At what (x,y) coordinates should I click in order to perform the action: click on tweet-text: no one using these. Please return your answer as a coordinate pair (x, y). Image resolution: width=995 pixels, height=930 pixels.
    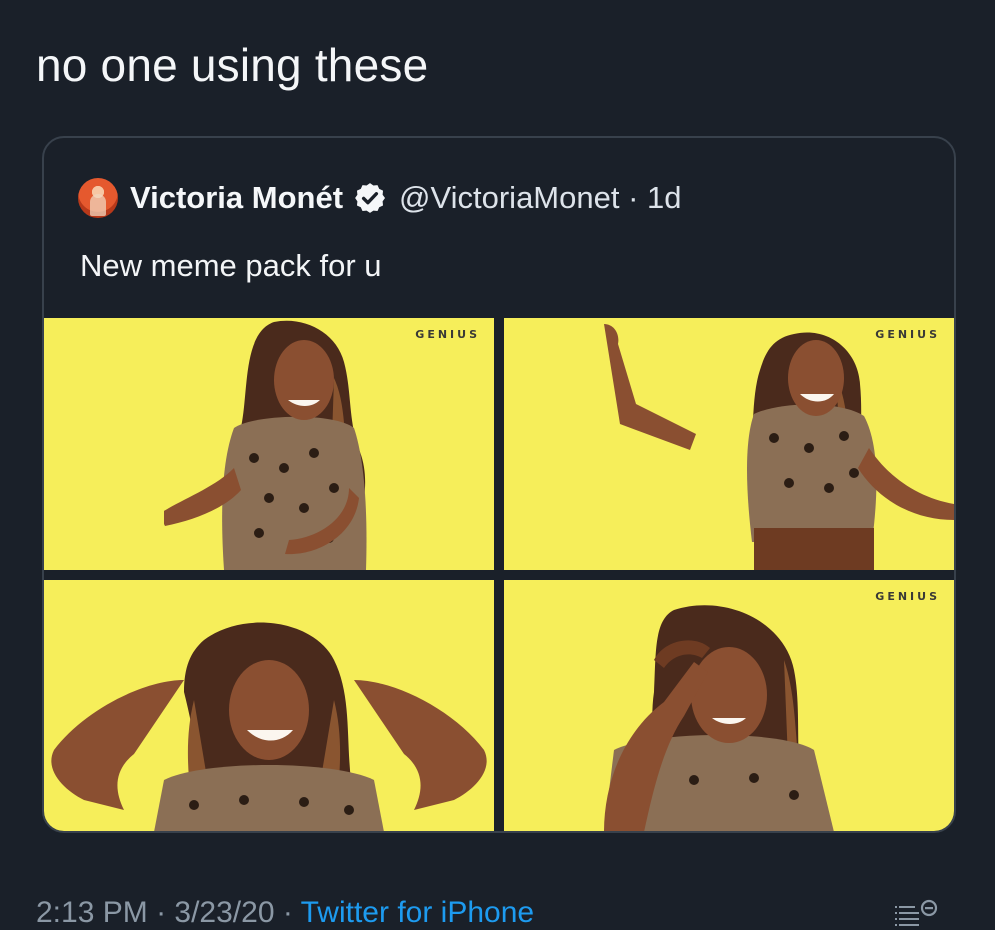
    Looking at the image, I should click on (232, 65).